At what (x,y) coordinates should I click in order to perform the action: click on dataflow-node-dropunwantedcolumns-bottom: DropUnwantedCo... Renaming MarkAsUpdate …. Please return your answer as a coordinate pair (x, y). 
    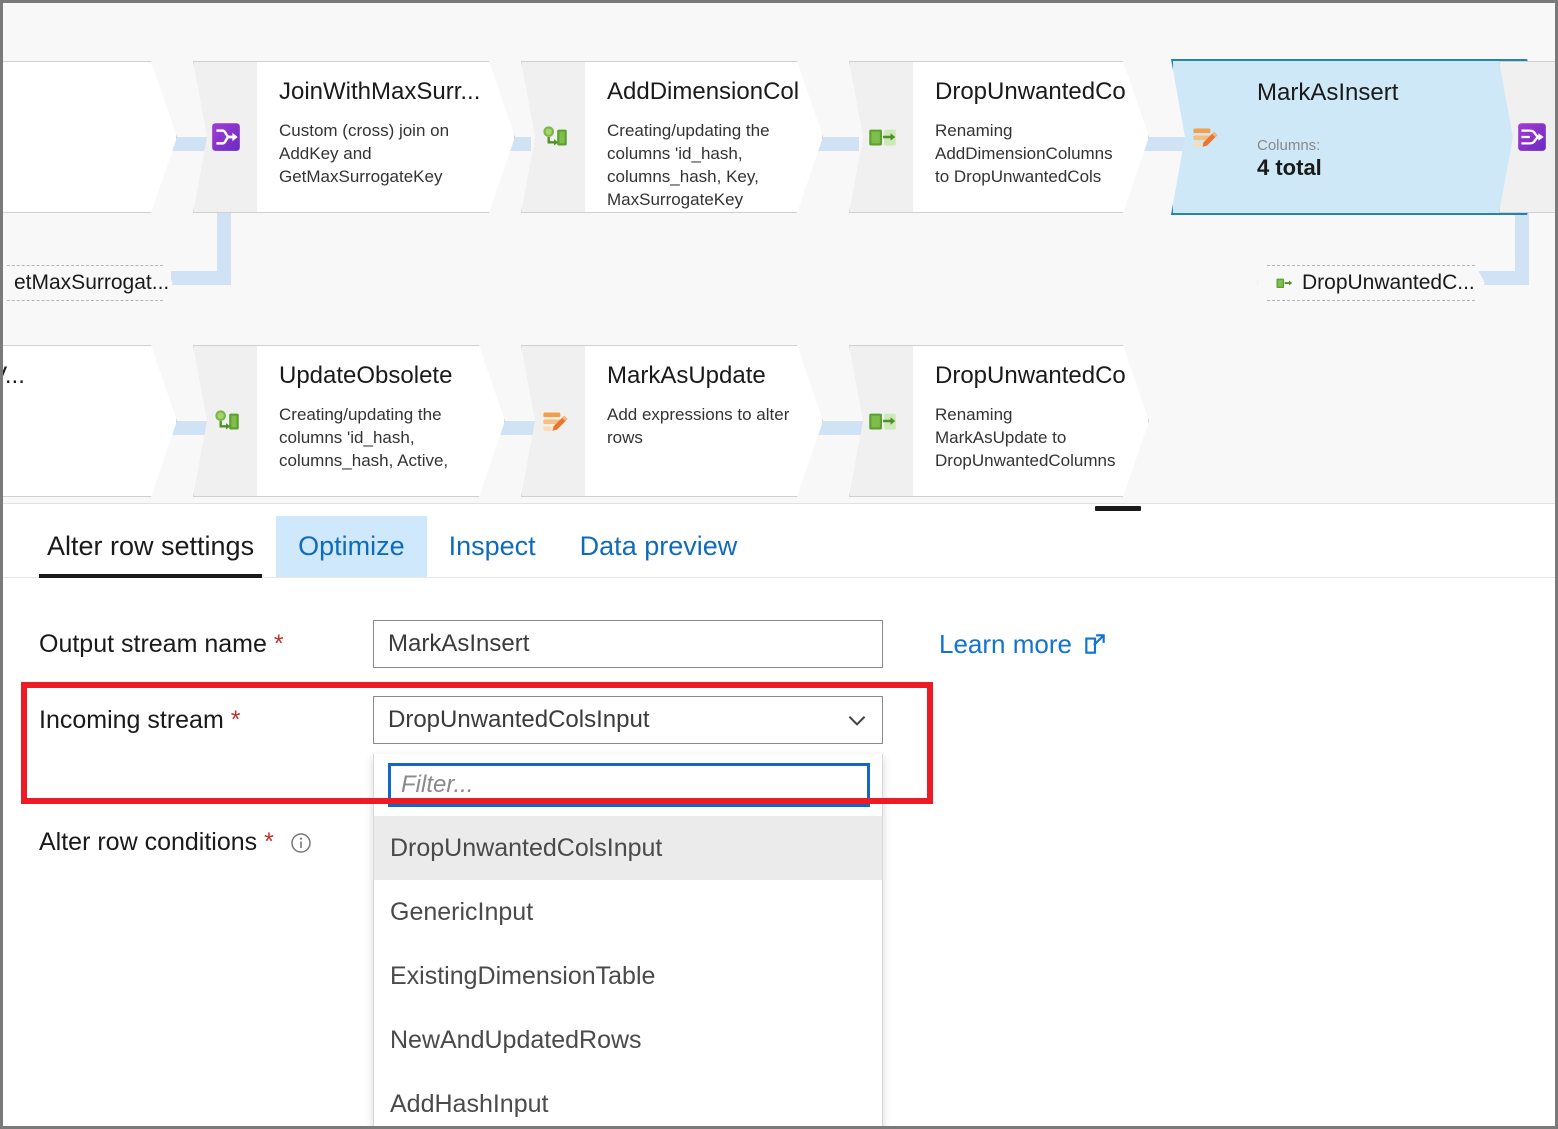
    Looking at the image, I should click on (999, 421).